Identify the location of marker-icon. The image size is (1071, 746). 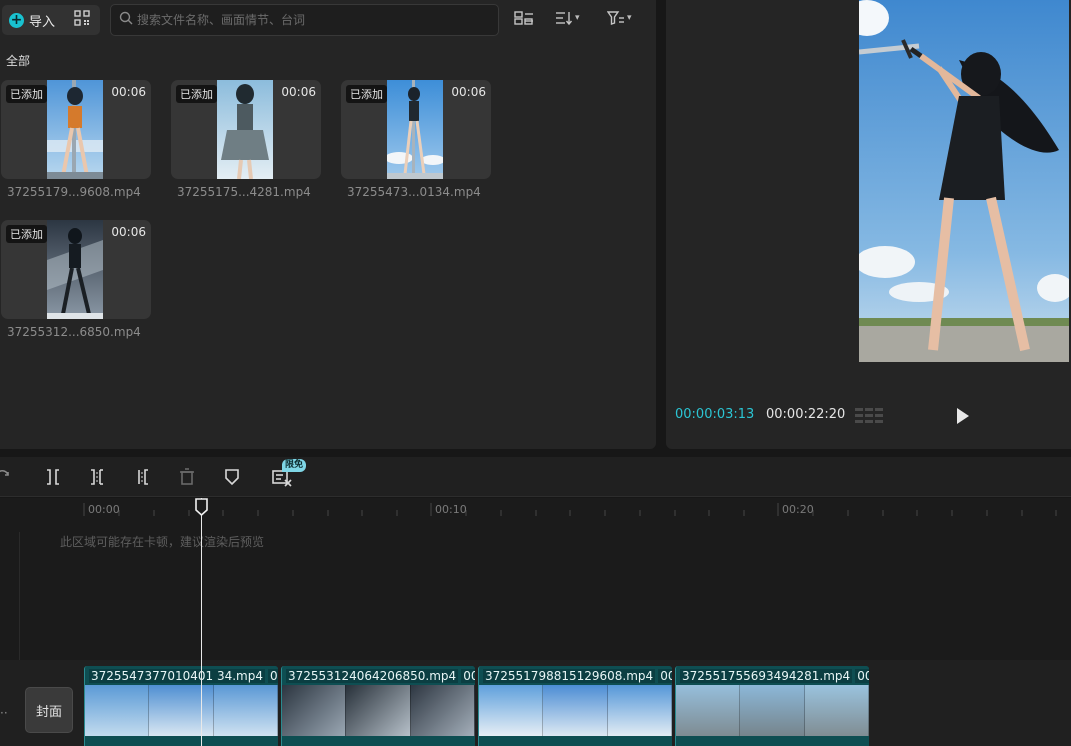
(232, 477).